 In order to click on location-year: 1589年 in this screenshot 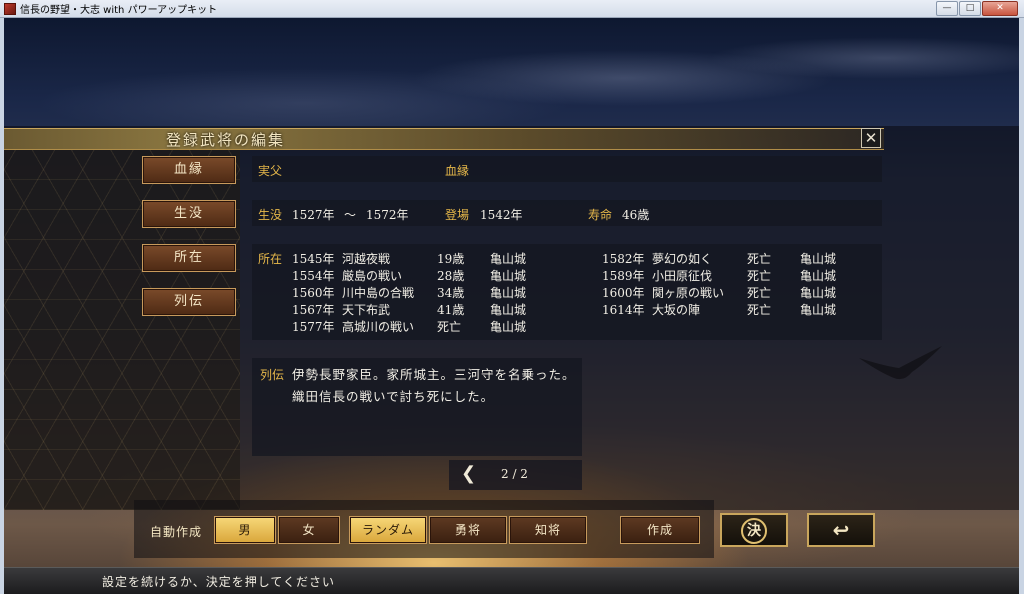, I will do `click(623, 276)`.